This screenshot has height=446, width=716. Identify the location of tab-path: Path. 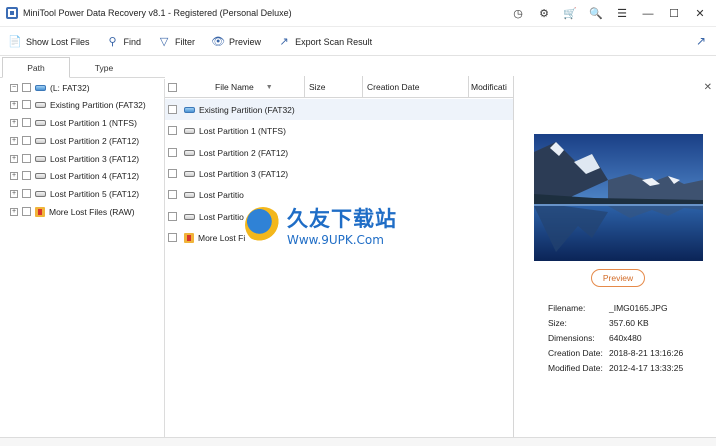
(36, 67).